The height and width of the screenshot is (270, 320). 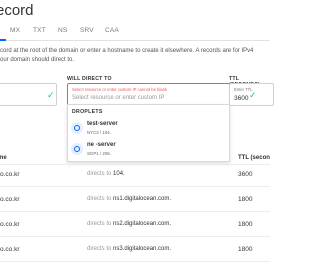 I want to click on row-directs-to: directs to 104., so click(x=106, y=174).